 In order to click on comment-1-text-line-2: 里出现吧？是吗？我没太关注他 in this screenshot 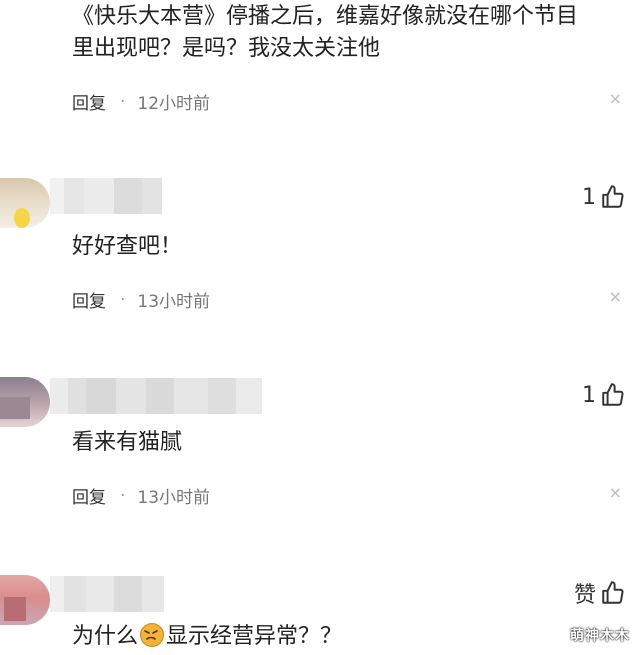, I will do `click(226, 48)`.